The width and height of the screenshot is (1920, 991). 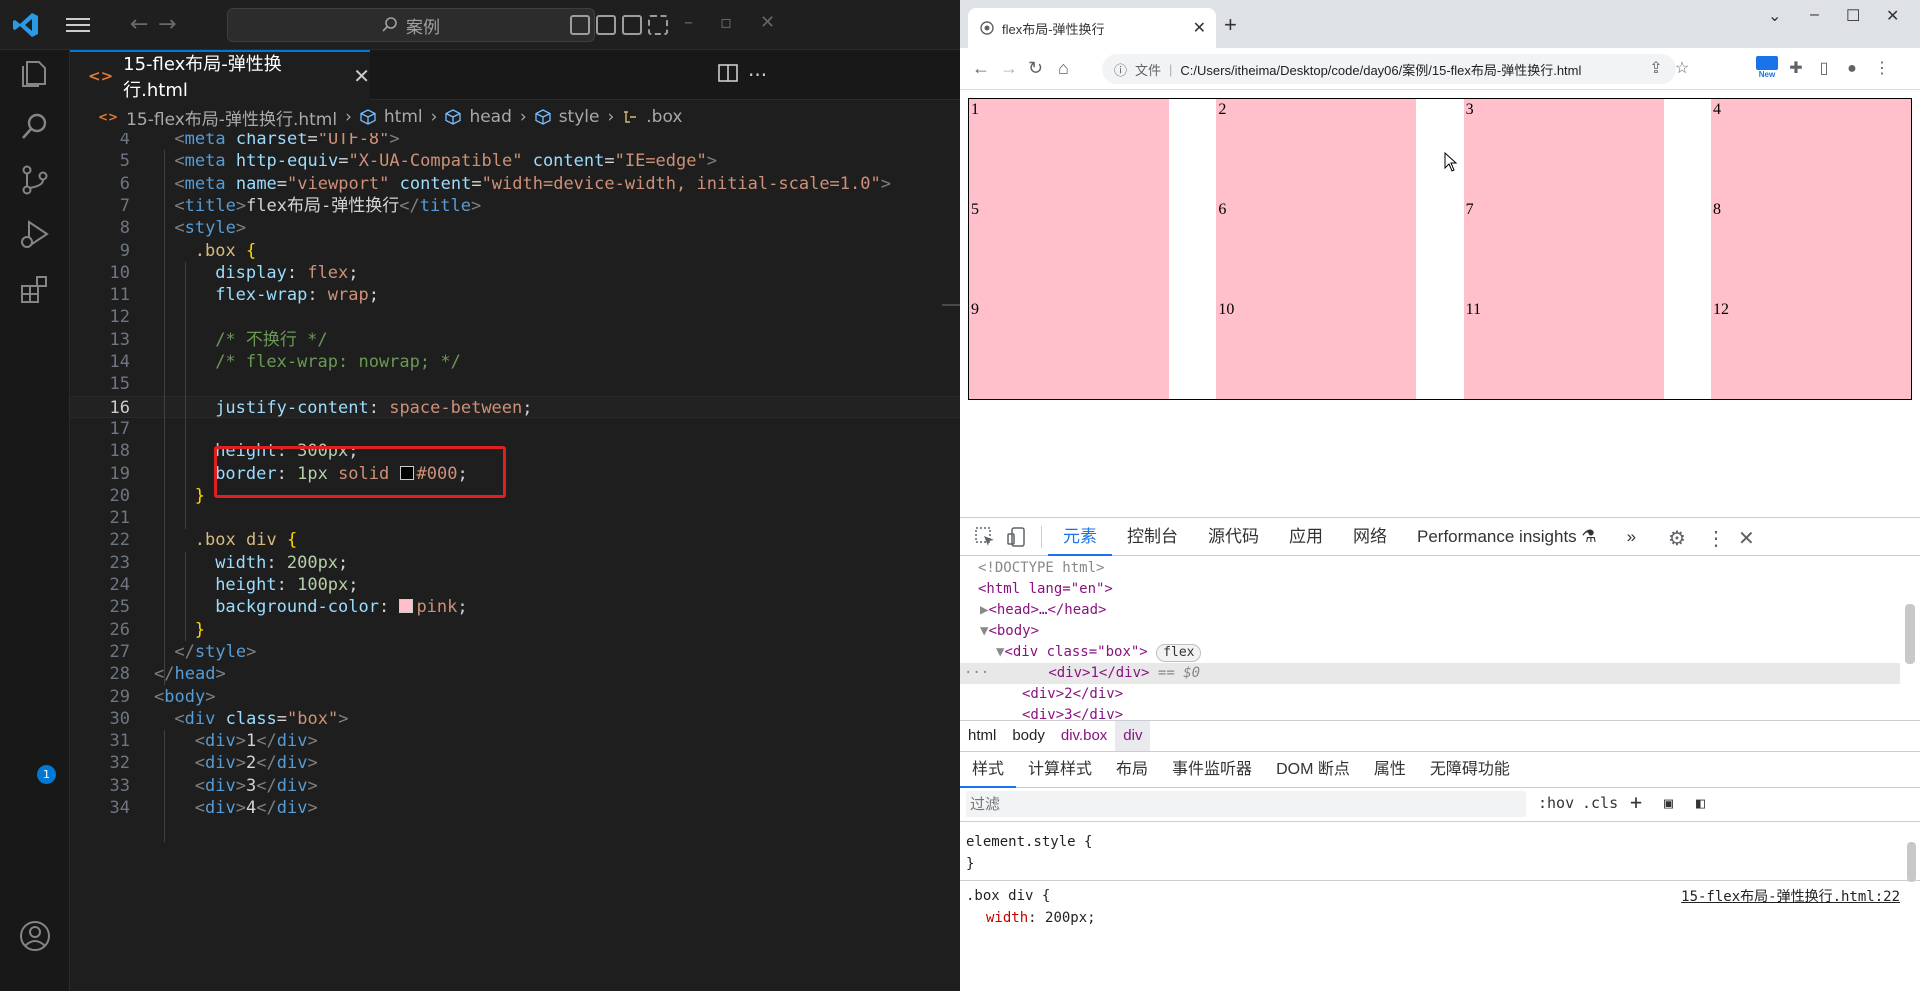 What do you see at coordinates (1910, 634) in the screenshot?
I see `dom-scrollbar` at bounding box center [1910, 634].